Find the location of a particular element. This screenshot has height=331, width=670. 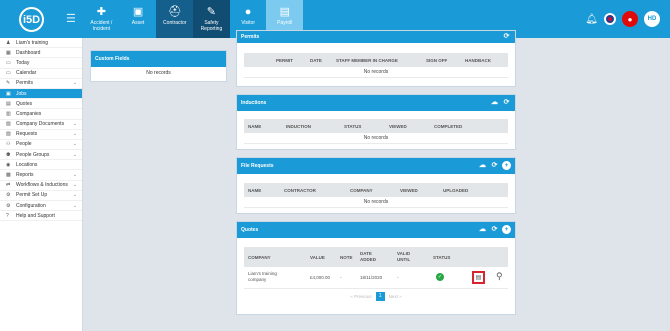

permits-header: Permits ⟳ is located at coordinates (376, 37).